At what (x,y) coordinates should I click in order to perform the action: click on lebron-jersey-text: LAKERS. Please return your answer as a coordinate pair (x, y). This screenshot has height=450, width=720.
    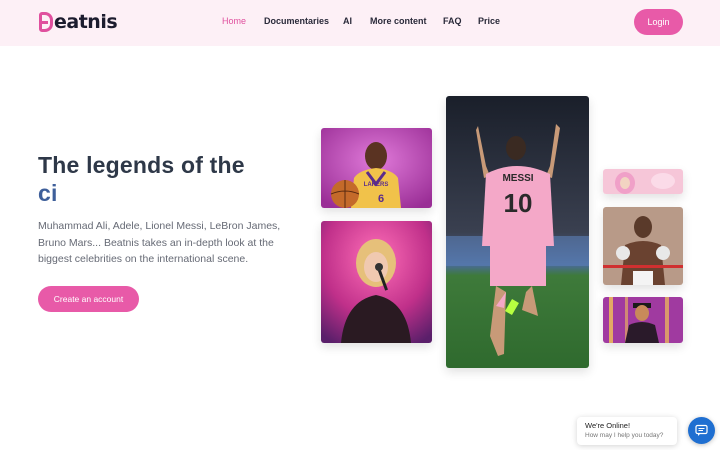
    Looking at the image, I should click on (376, 185).